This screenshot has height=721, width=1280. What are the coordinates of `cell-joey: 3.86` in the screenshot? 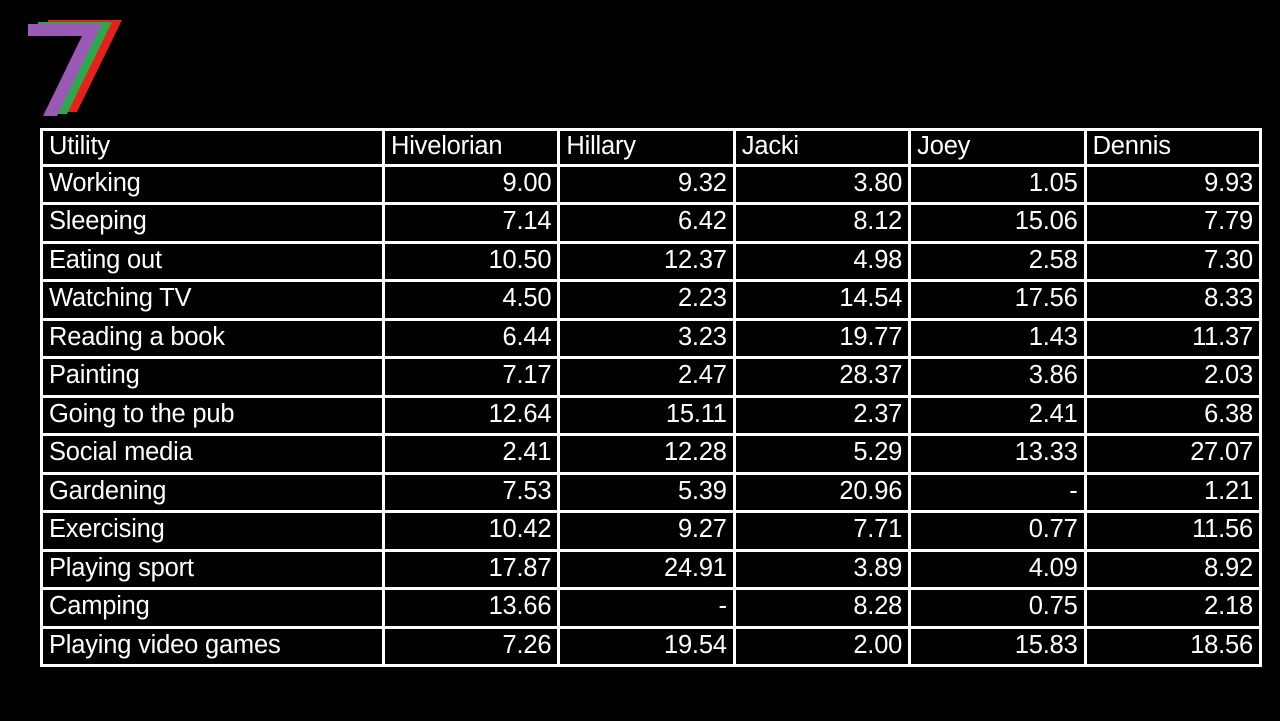 It's located at (999, 378).